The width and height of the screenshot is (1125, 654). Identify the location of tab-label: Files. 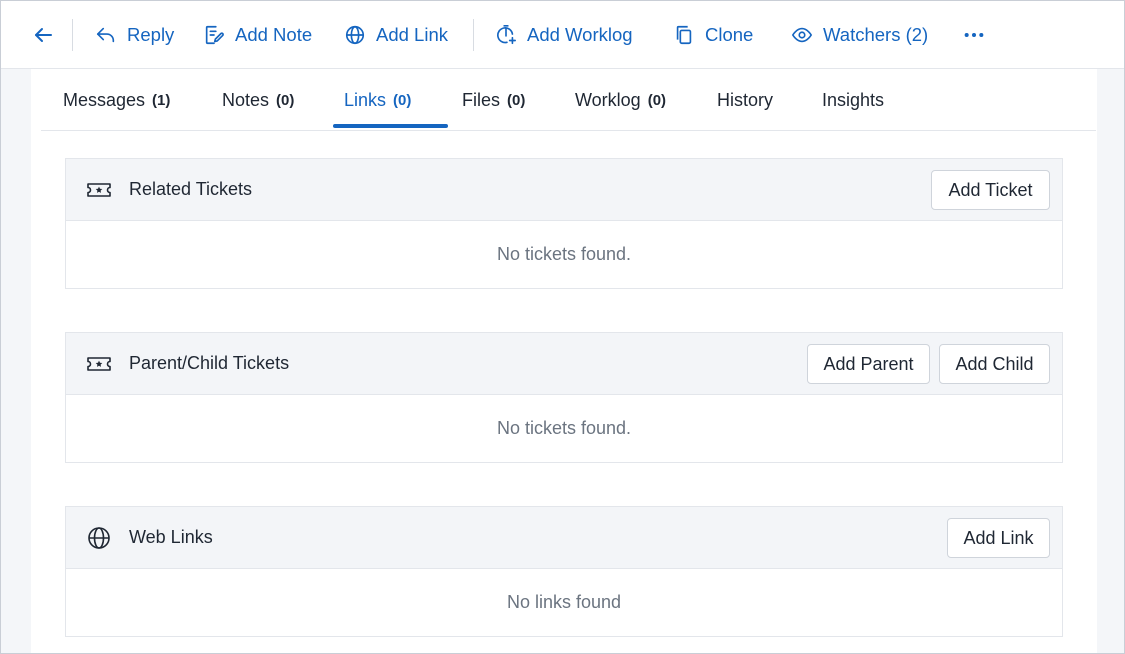
(481, 99).